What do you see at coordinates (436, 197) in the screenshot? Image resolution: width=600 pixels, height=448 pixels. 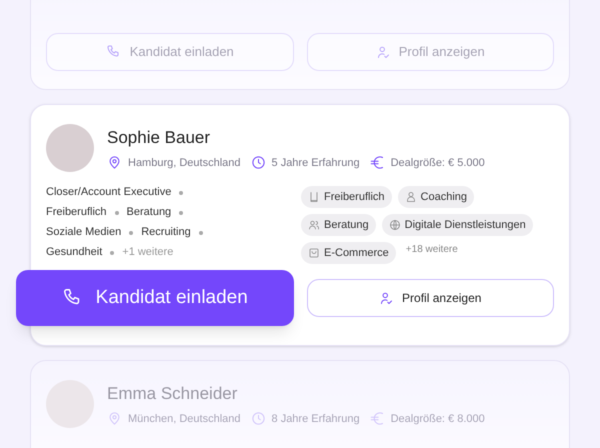 I see `category-tag: Coaching` at bounding box center [436, 197].